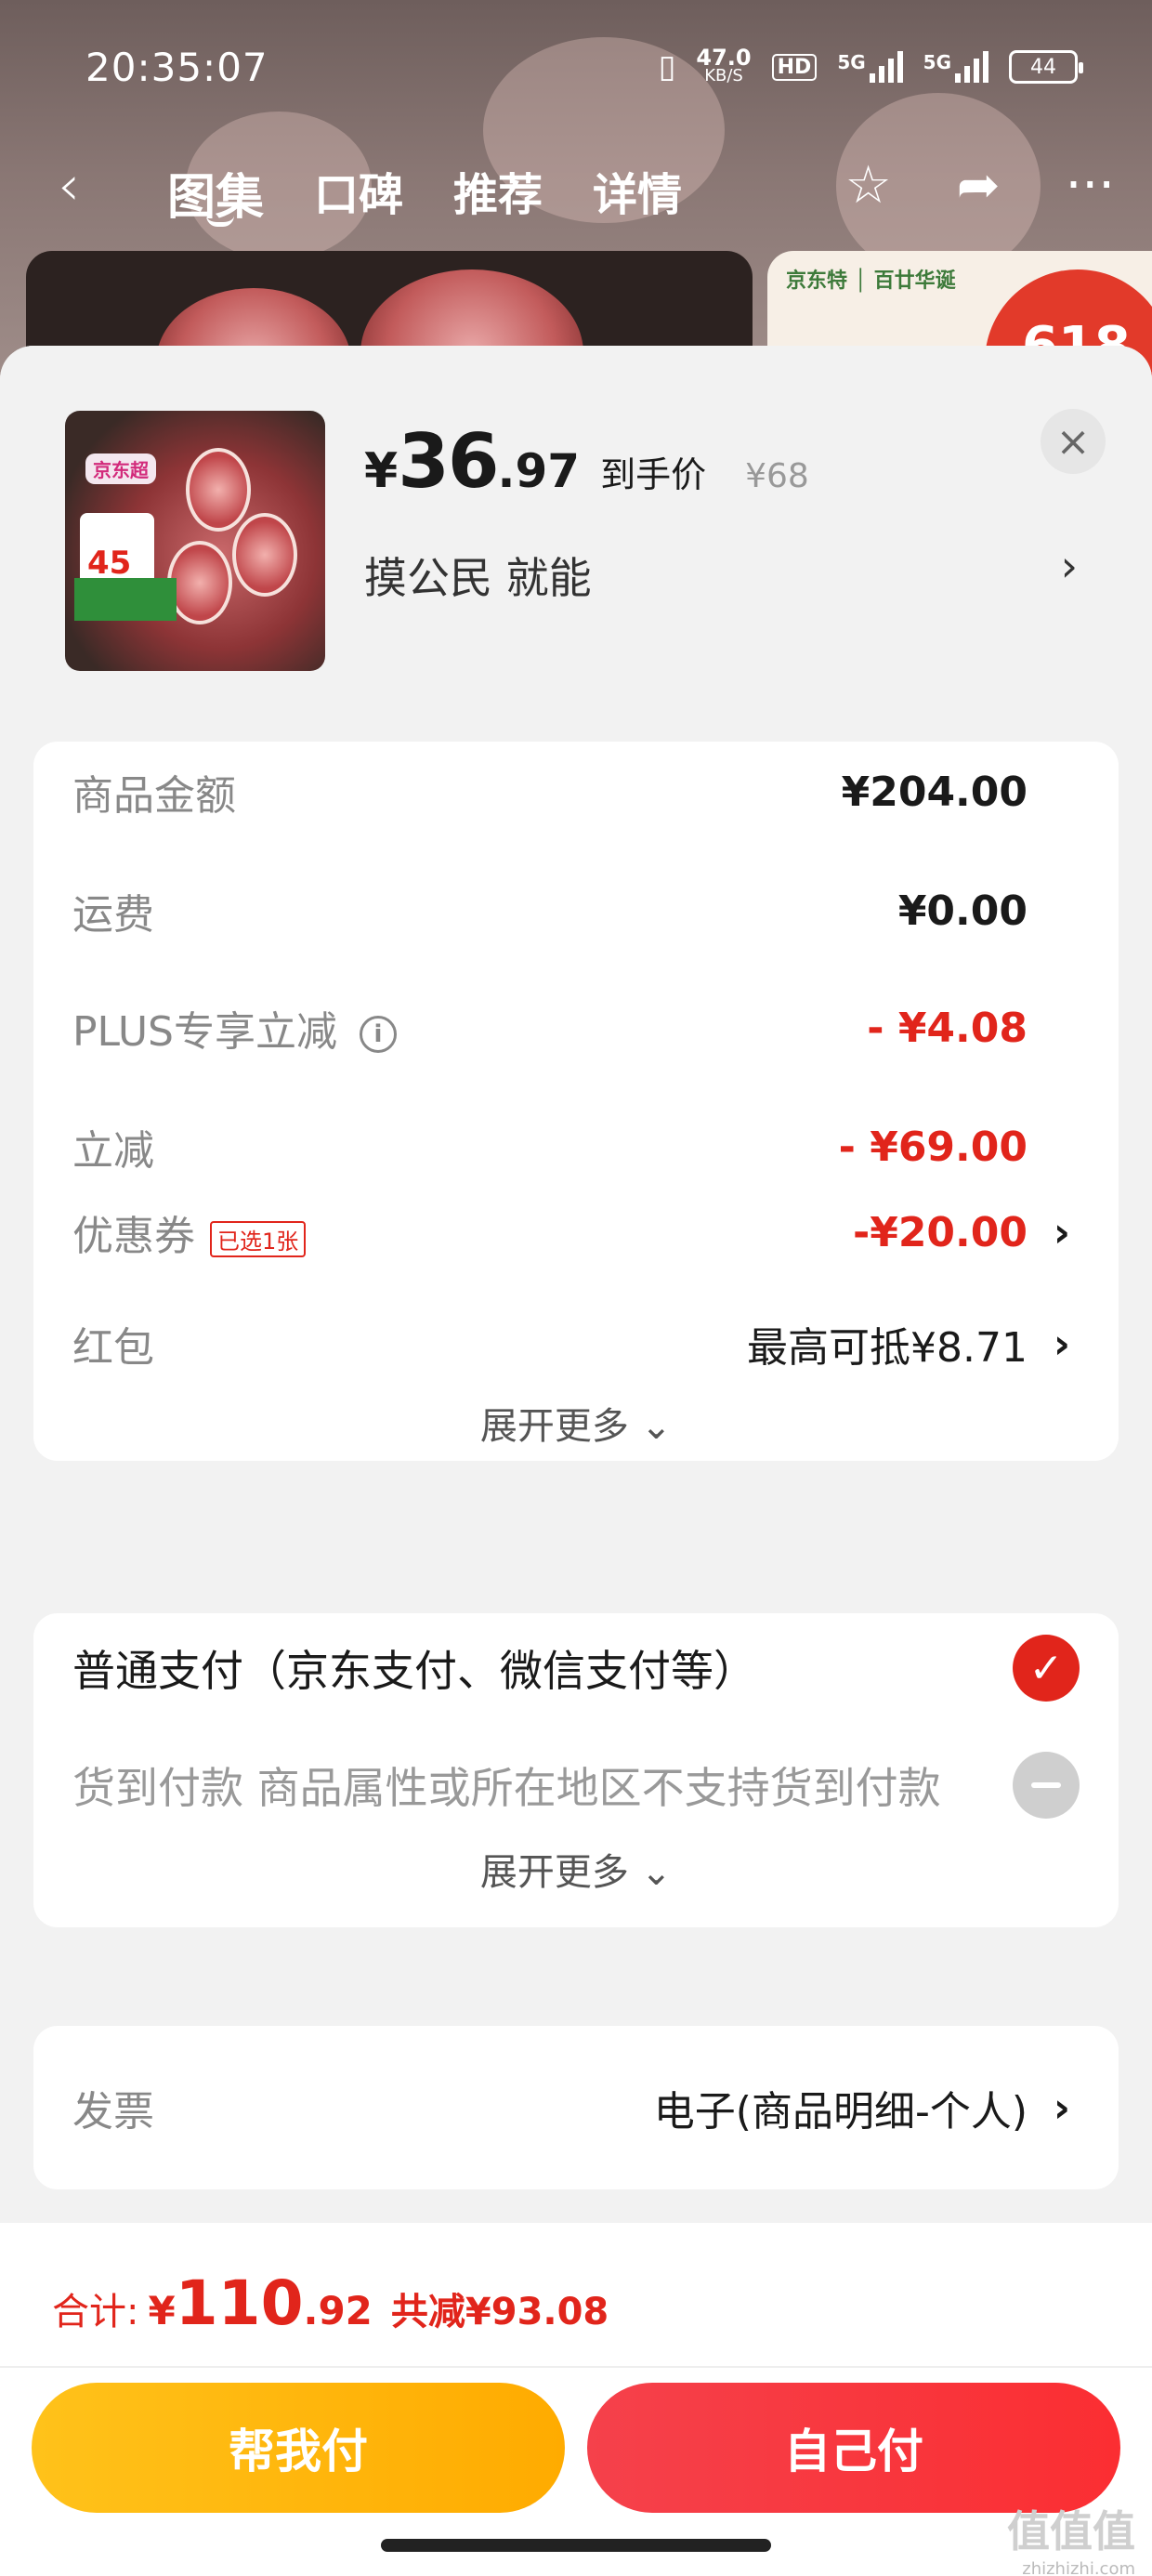  I want to click on nav-actions: ☆ ➦ ···, so click(979, 186).